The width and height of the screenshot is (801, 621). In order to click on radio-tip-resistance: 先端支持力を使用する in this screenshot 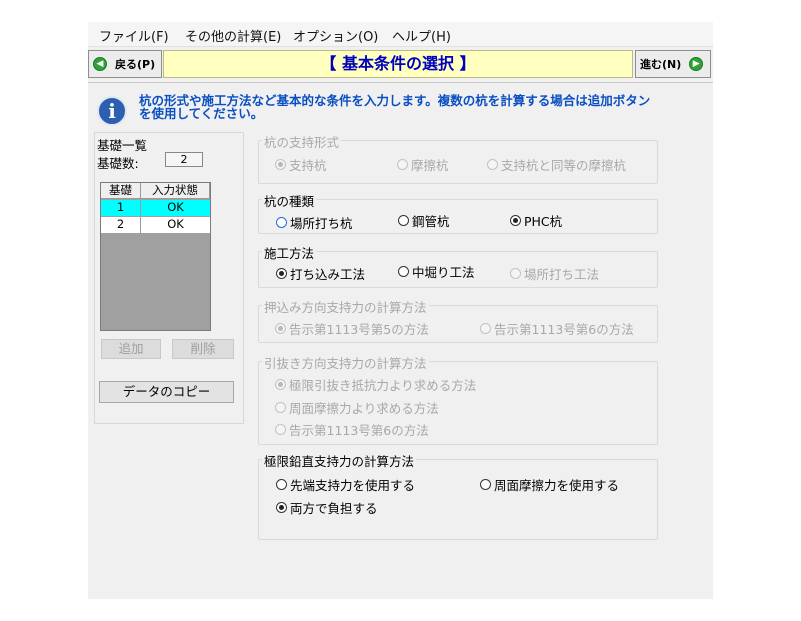, I will do `click(345, 484)`.